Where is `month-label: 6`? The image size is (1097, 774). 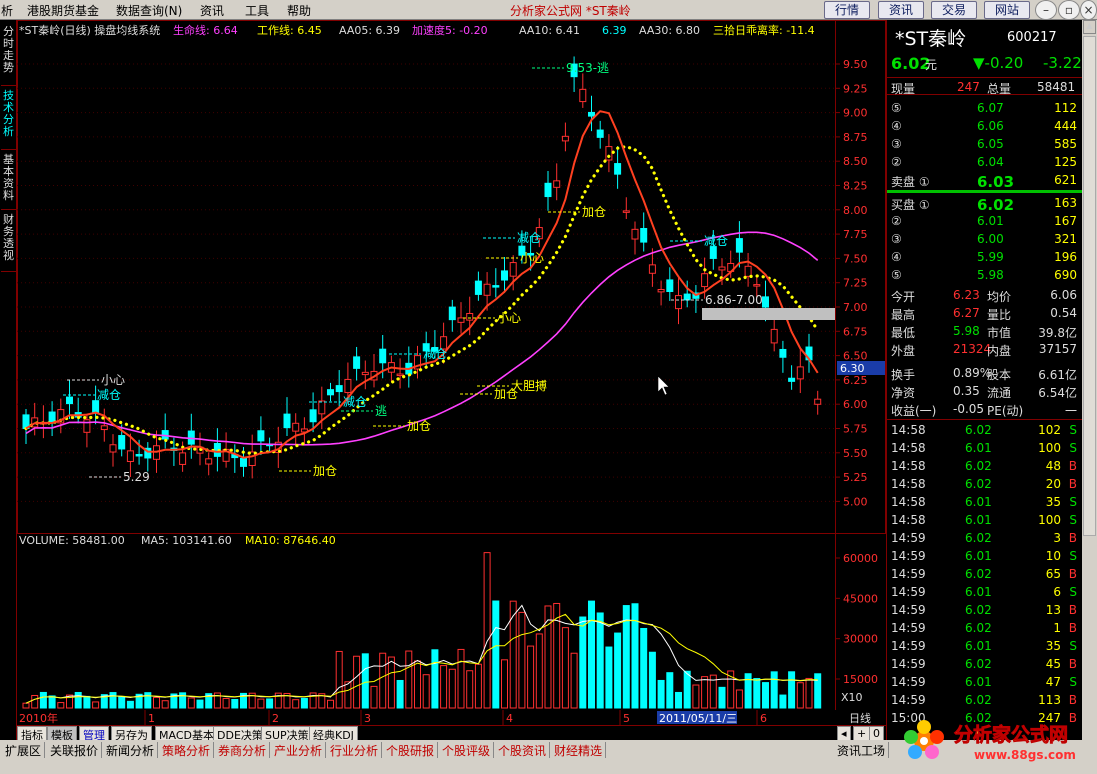
month-label: 6 is located at coordinates (763, 718).